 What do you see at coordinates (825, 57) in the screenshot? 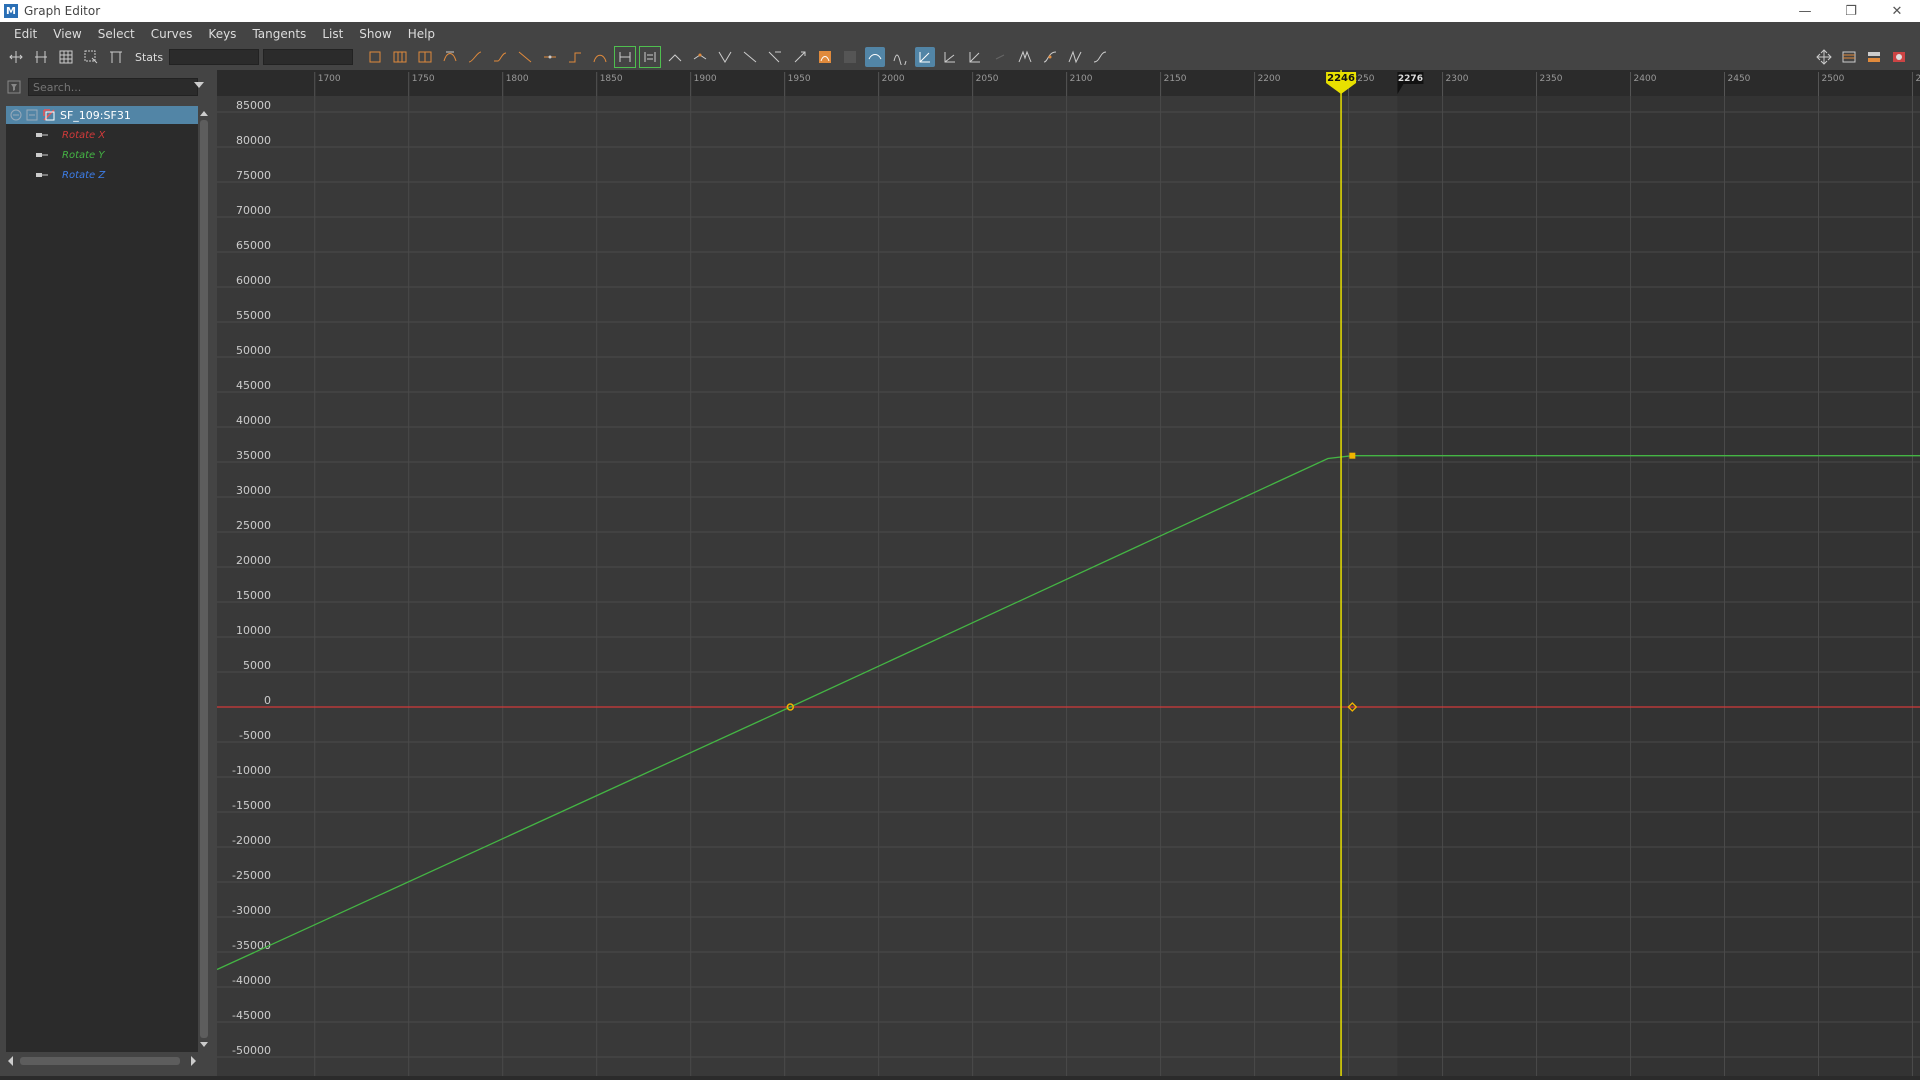
I see `value-snap-icon` at bounding box center [825, 57].